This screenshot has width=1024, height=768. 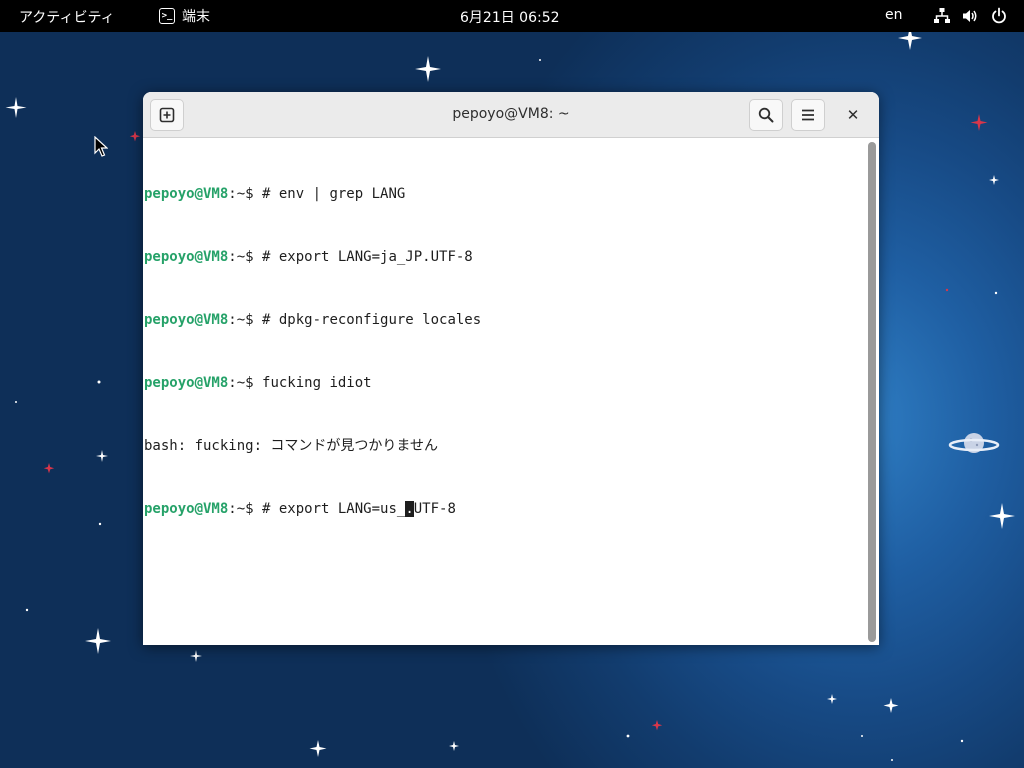 I want to click on planet-decoration, so click(x=974, y=443).